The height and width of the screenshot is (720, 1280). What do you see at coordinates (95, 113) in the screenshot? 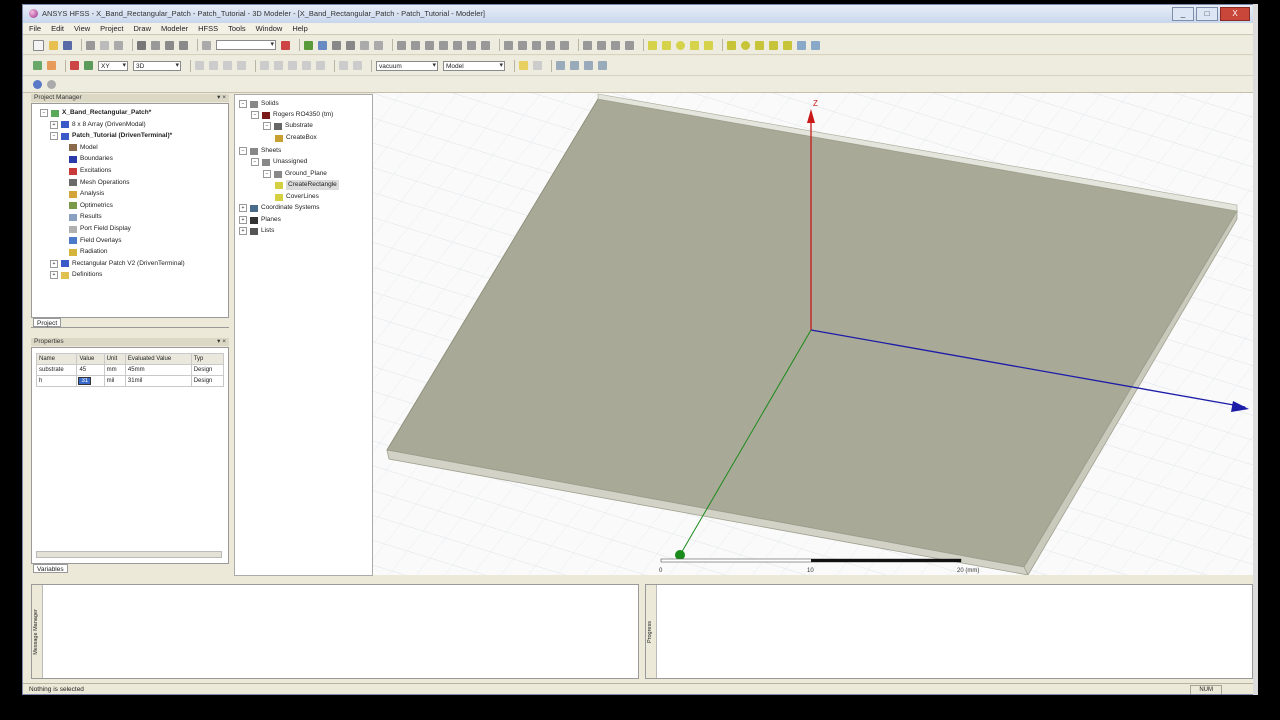
I see `project-tree-item: − X_Band_Rectangular_Patch*` at bounding box center [95, 113].